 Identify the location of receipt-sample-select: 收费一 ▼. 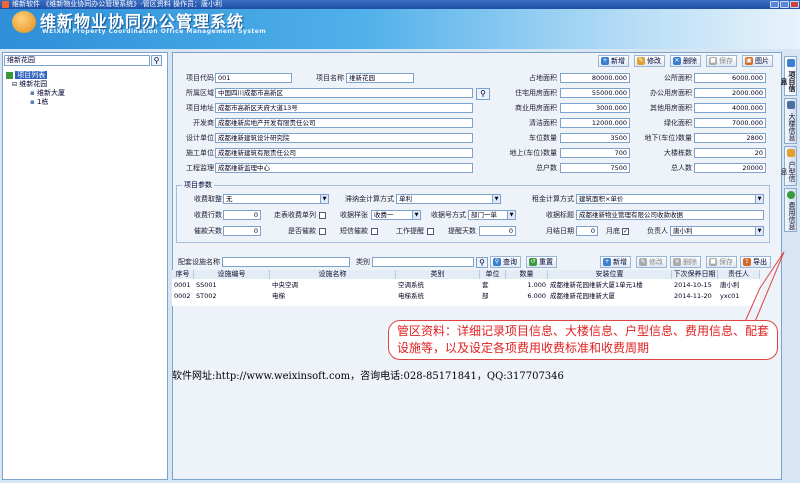
(396, 215).